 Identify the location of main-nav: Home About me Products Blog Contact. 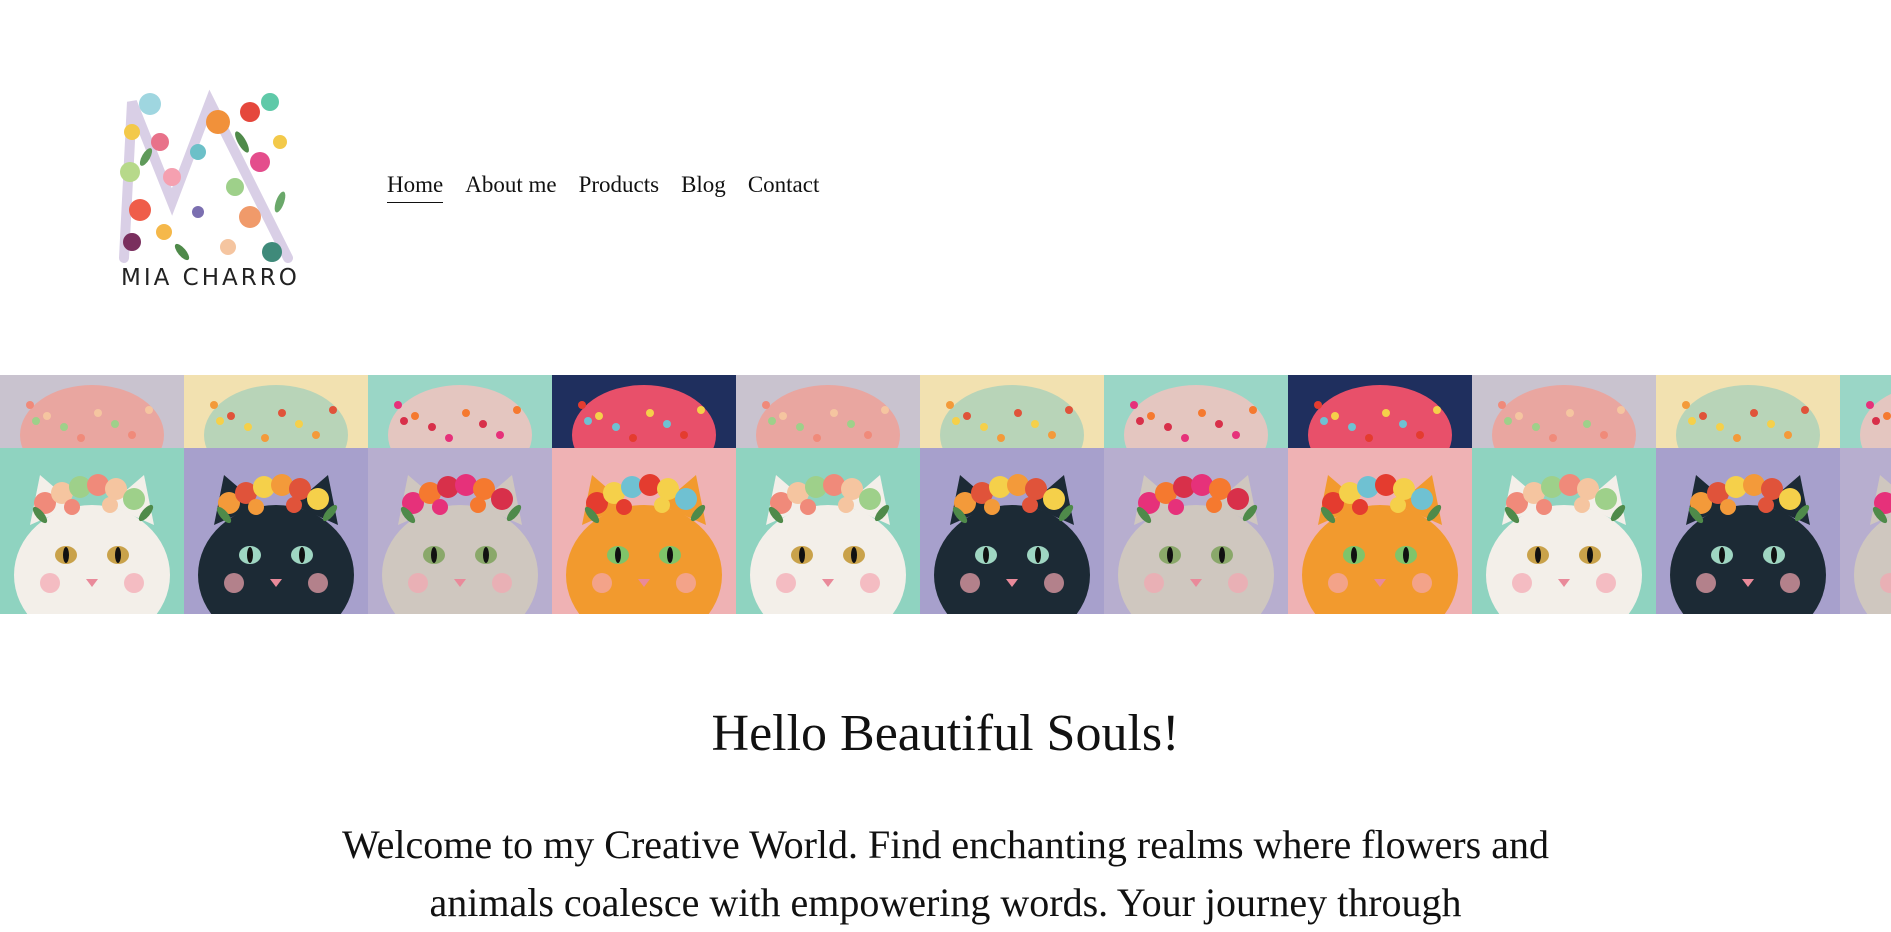
(603, 187).